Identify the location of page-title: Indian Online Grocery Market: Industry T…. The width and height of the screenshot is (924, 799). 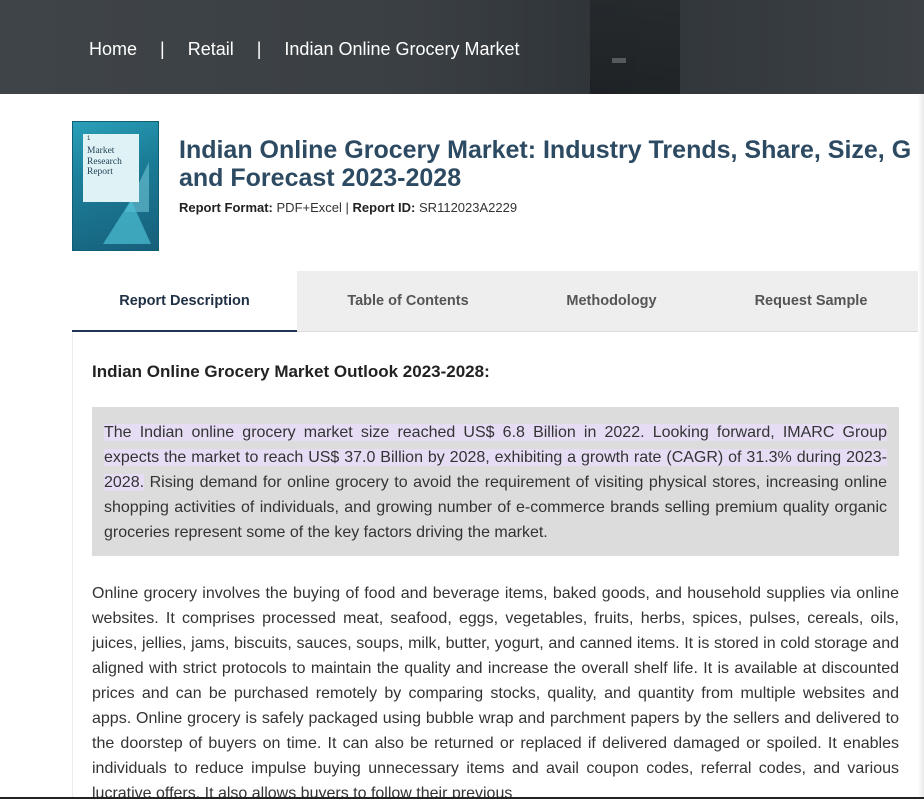
(551, 164).